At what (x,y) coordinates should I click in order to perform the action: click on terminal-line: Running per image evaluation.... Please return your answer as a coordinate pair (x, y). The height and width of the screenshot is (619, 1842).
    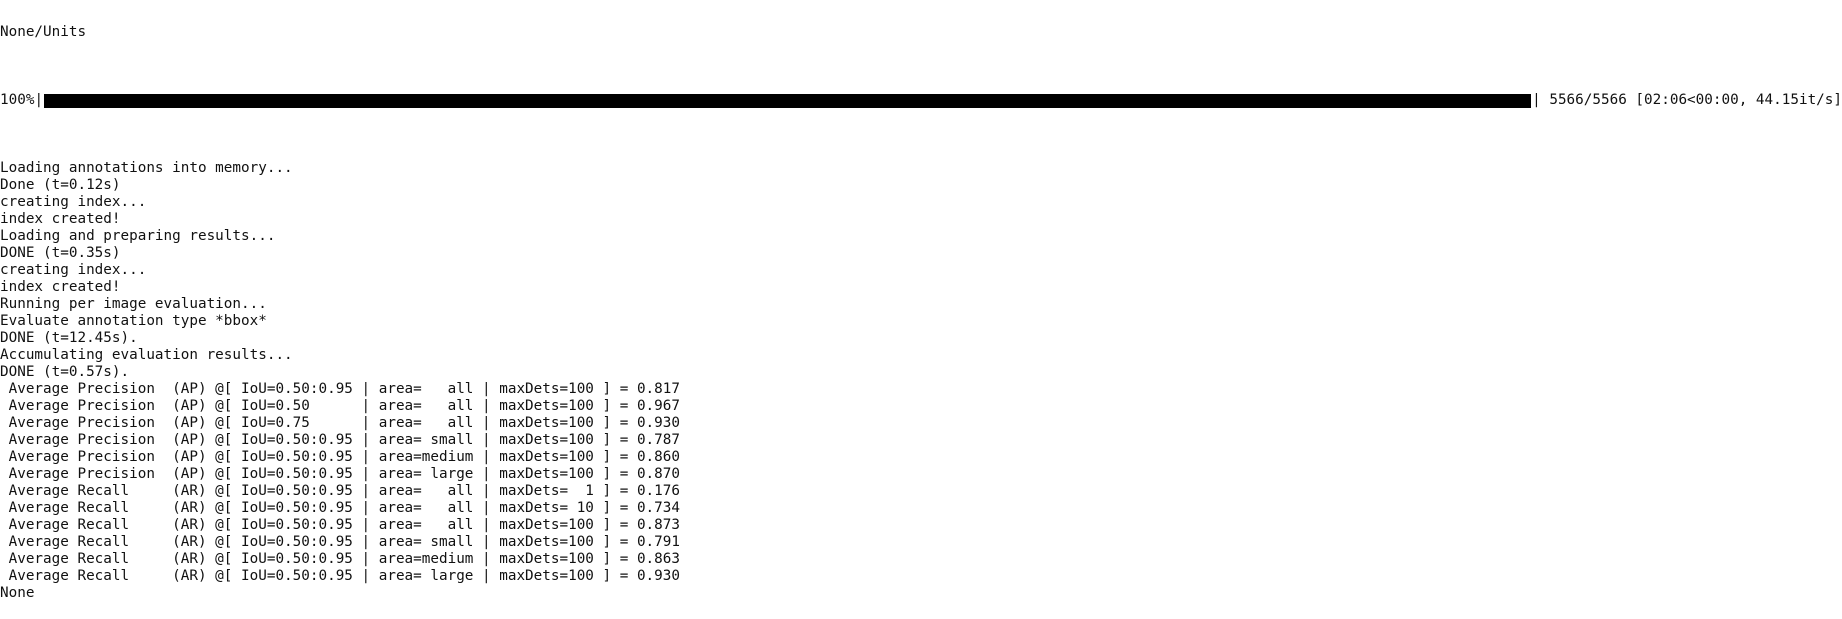
    Looking at the image, I should click on (133, 304).